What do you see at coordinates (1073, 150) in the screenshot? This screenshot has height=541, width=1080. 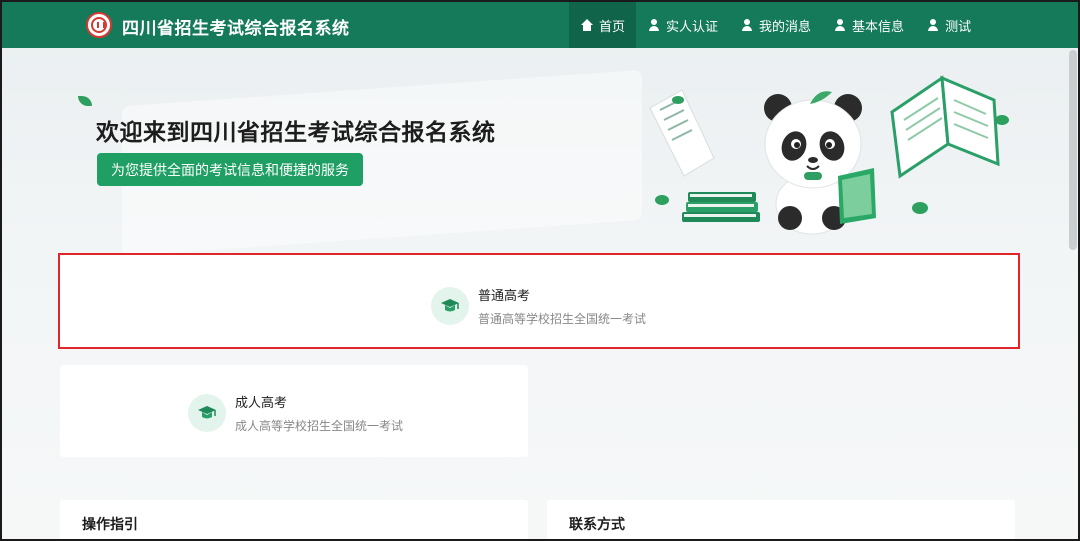 I see `page-scrollbar` at bounding box center [1073, 150].